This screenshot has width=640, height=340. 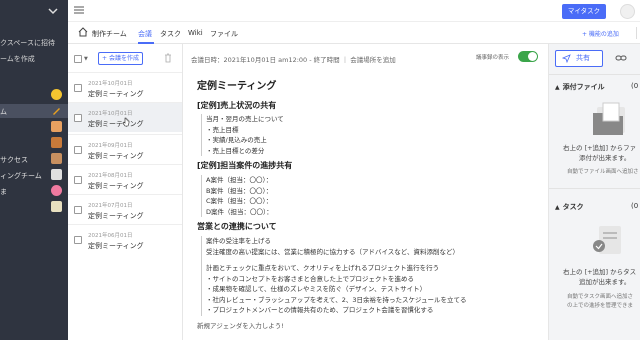 I want to click on minutes-toggle, so click(x=528, y=56).